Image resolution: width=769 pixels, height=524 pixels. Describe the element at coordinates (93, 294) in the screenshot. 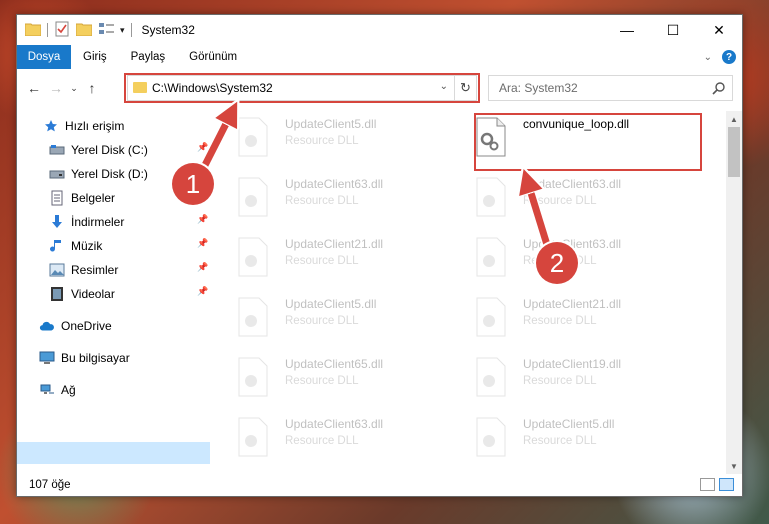

I see `sidebar-item-label: Videolar` at that location.